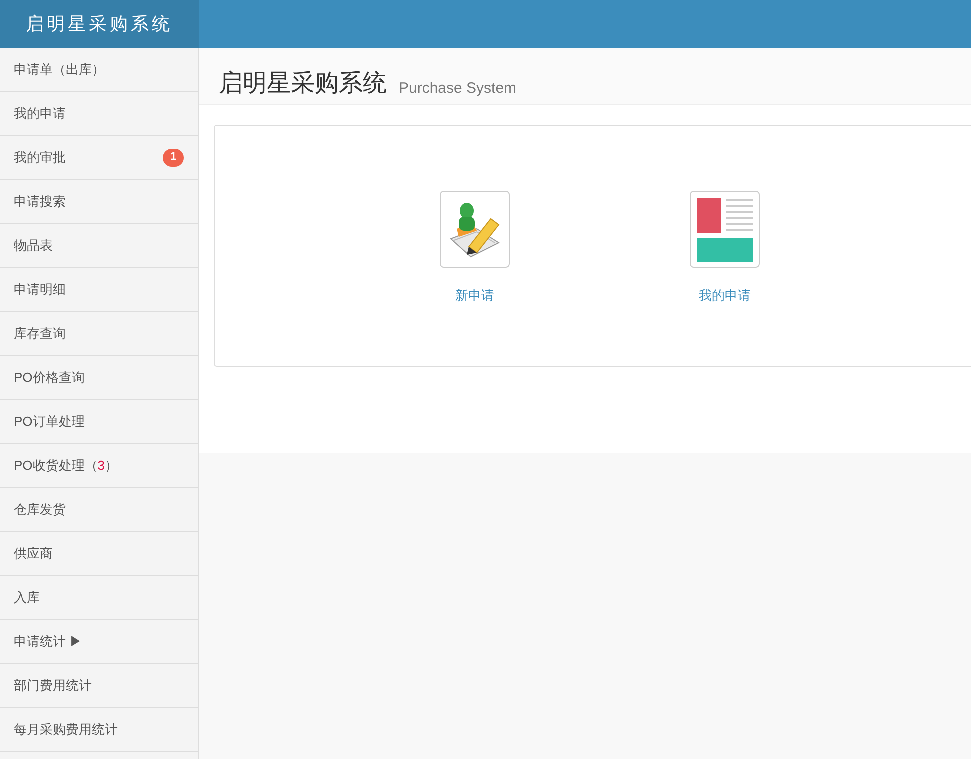  What do you see at coordinates (99, 334) in the screenshot?
I see `sidebar-item: 库存查询` at bounding box center [99, 334].